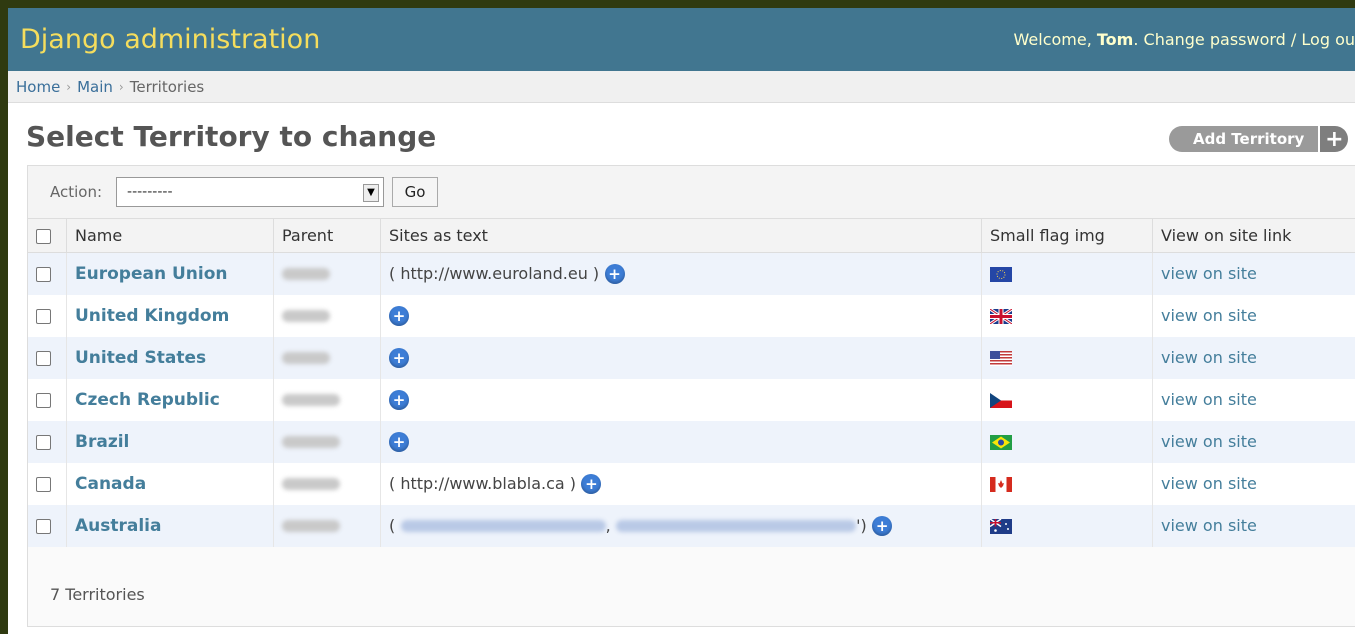 The width and height of the screenshot is (1355, 634). Describe the element at coordinates (1067, 236) in the screenshot. I see `column-header-flag: Small flag img` at that location.